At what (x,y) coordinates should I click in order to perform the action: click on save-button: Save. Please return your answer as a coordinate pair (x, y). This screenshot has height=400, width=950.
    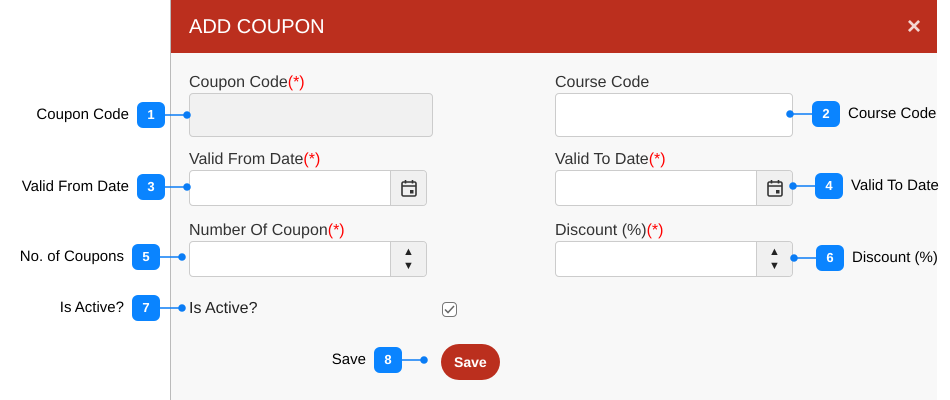
    Looking at the image, I should click on (470, 362).